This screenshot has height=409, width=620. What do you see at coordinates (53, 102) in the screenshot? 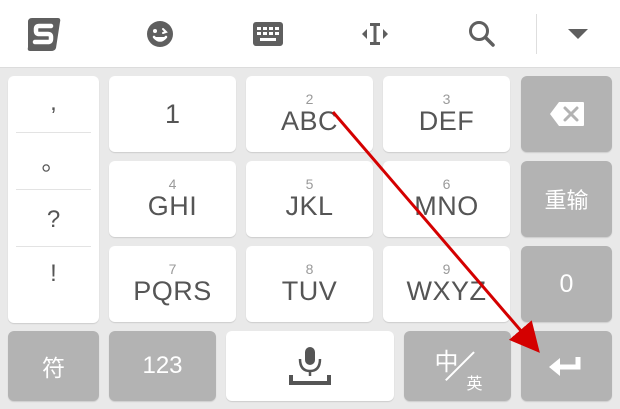
I see `punct-comma: ,` at bounding box center [53, 102].